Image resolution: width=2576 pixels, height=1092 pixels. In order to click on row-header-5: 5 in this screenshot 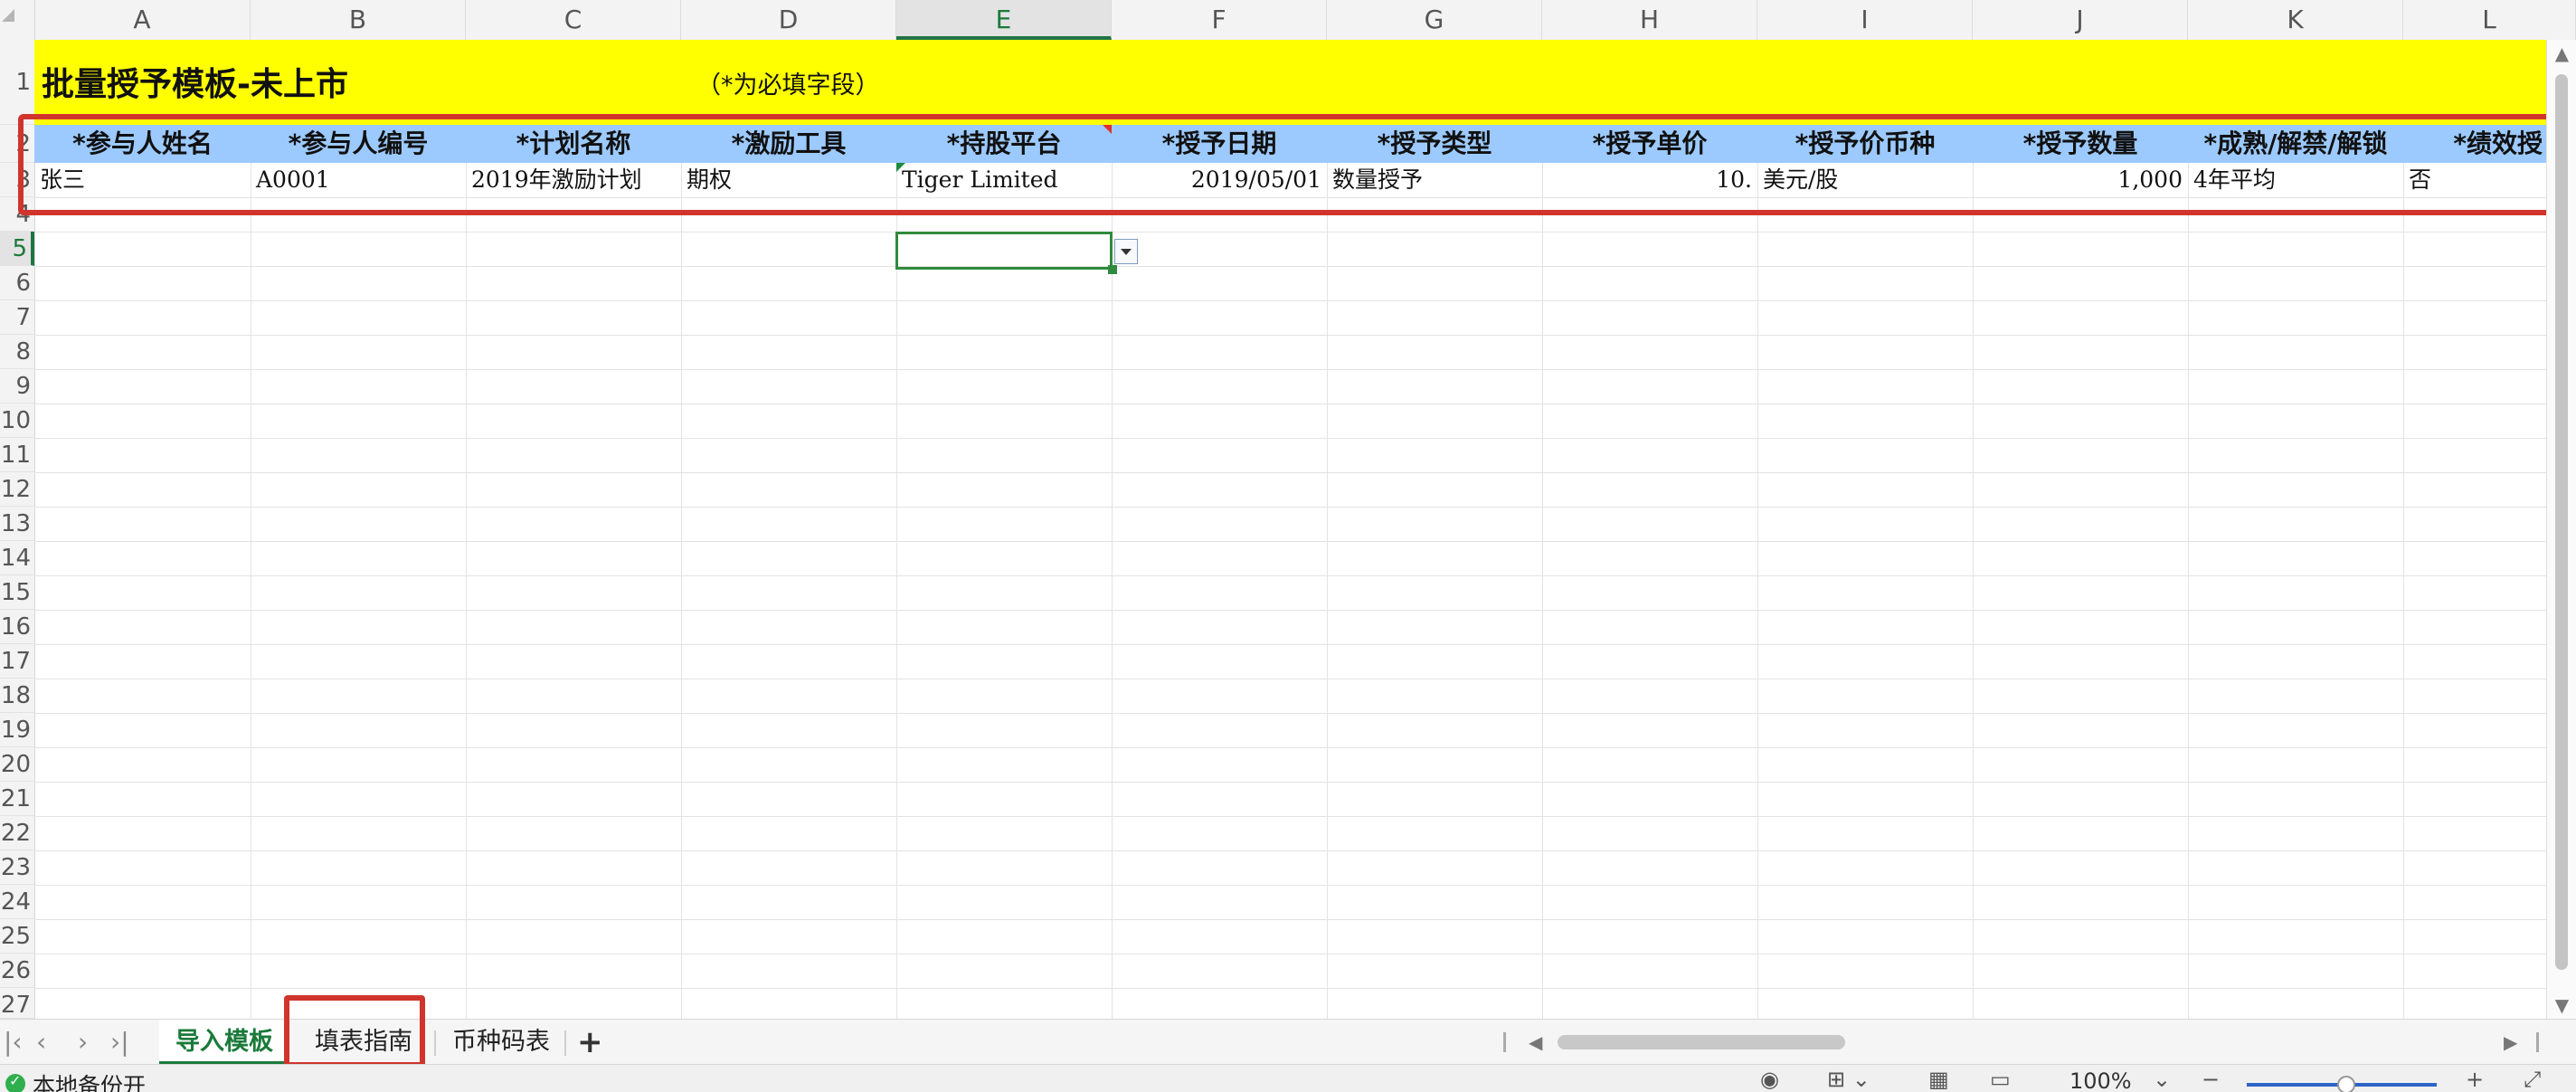, I will do `click(17, 249)`.